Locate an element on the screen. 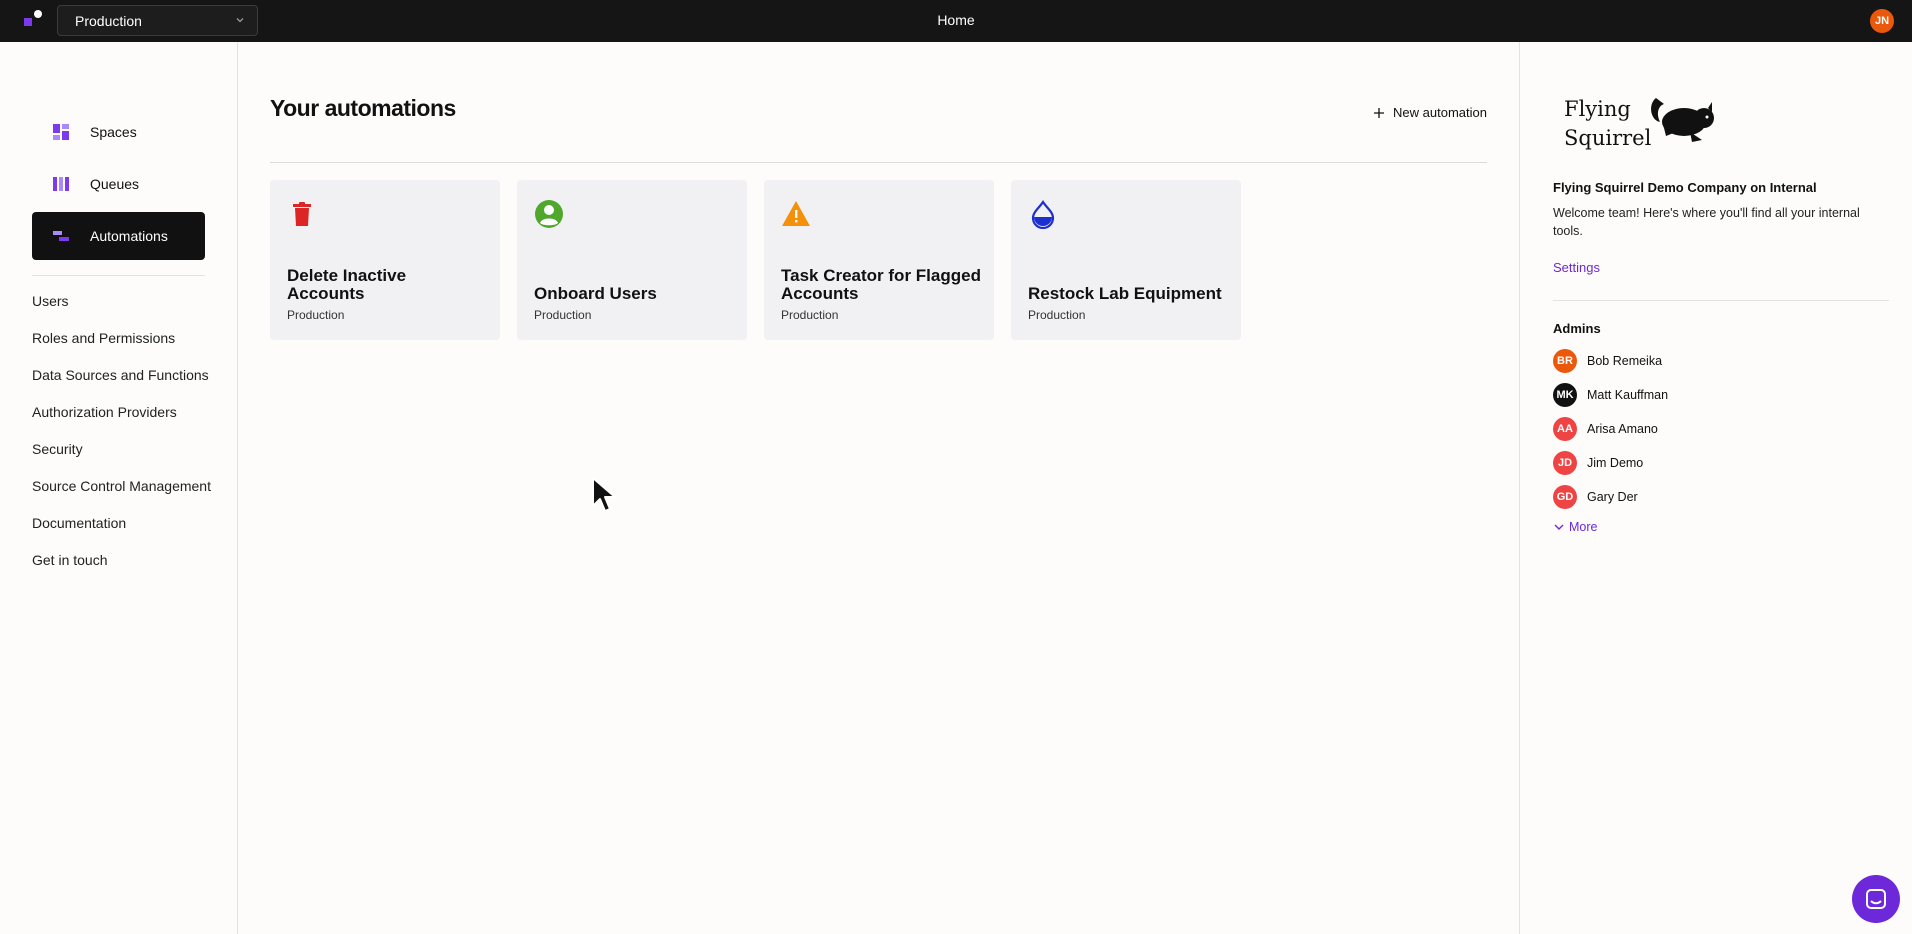 The height and width of the screenshot is (934, 1912). app-logo is located at coordinates (34, 19).